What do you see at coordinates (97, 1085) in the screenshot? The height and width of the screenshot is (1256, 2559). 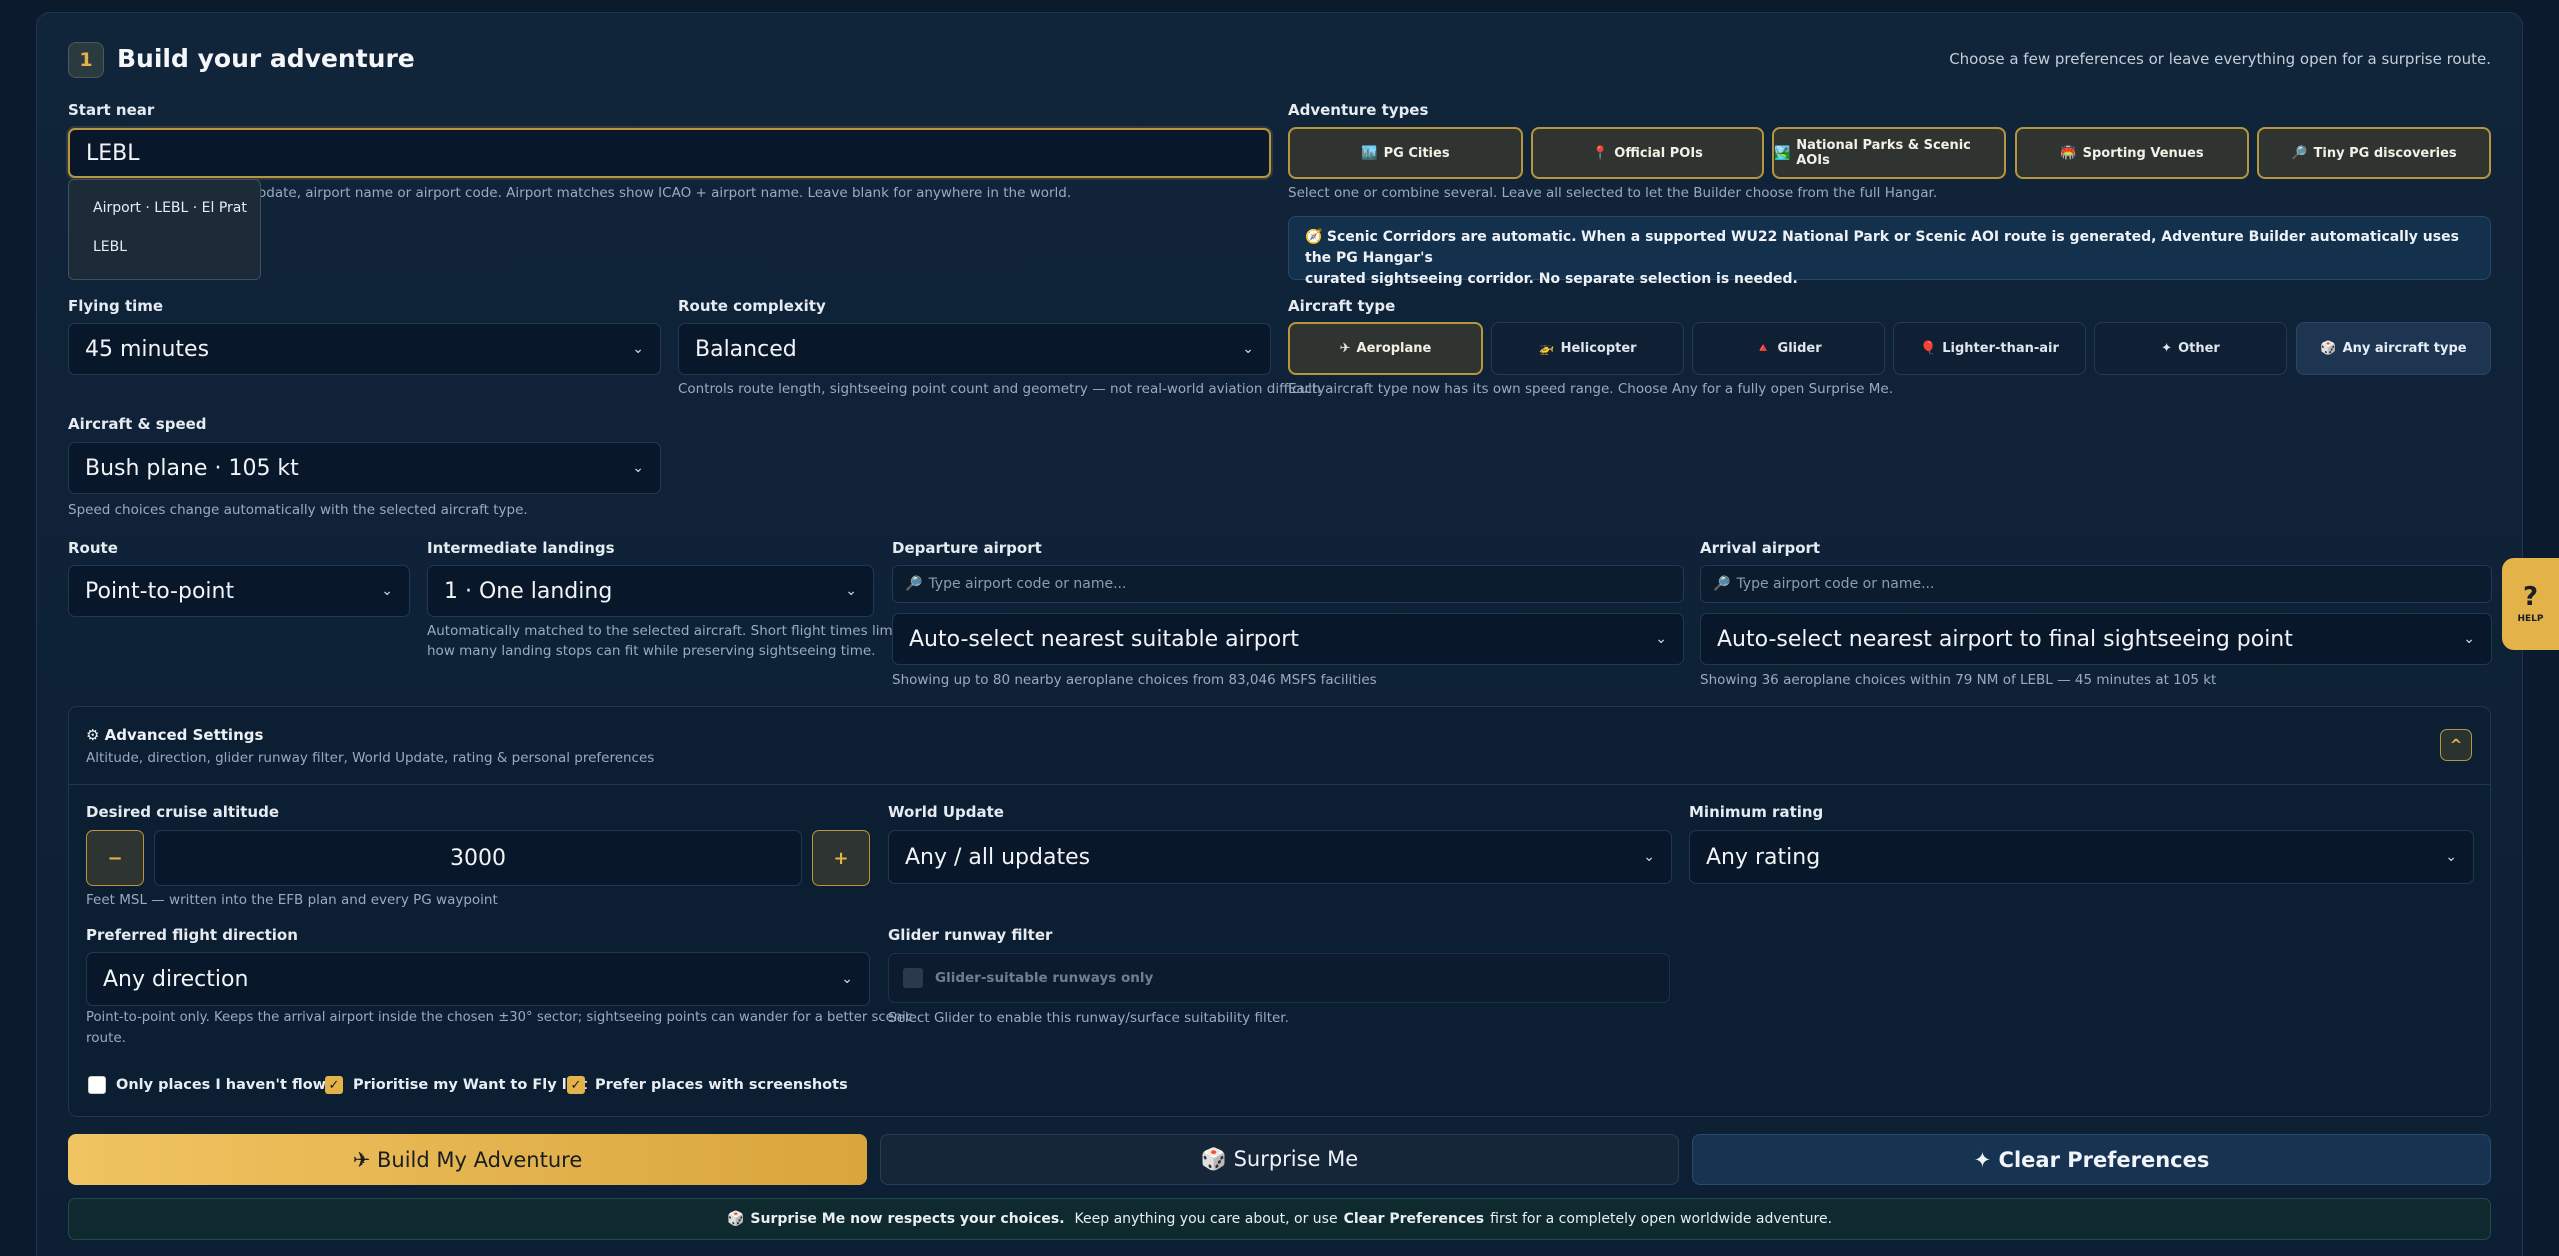 I see `checkbox-box` at bounding box center [97, 1085].